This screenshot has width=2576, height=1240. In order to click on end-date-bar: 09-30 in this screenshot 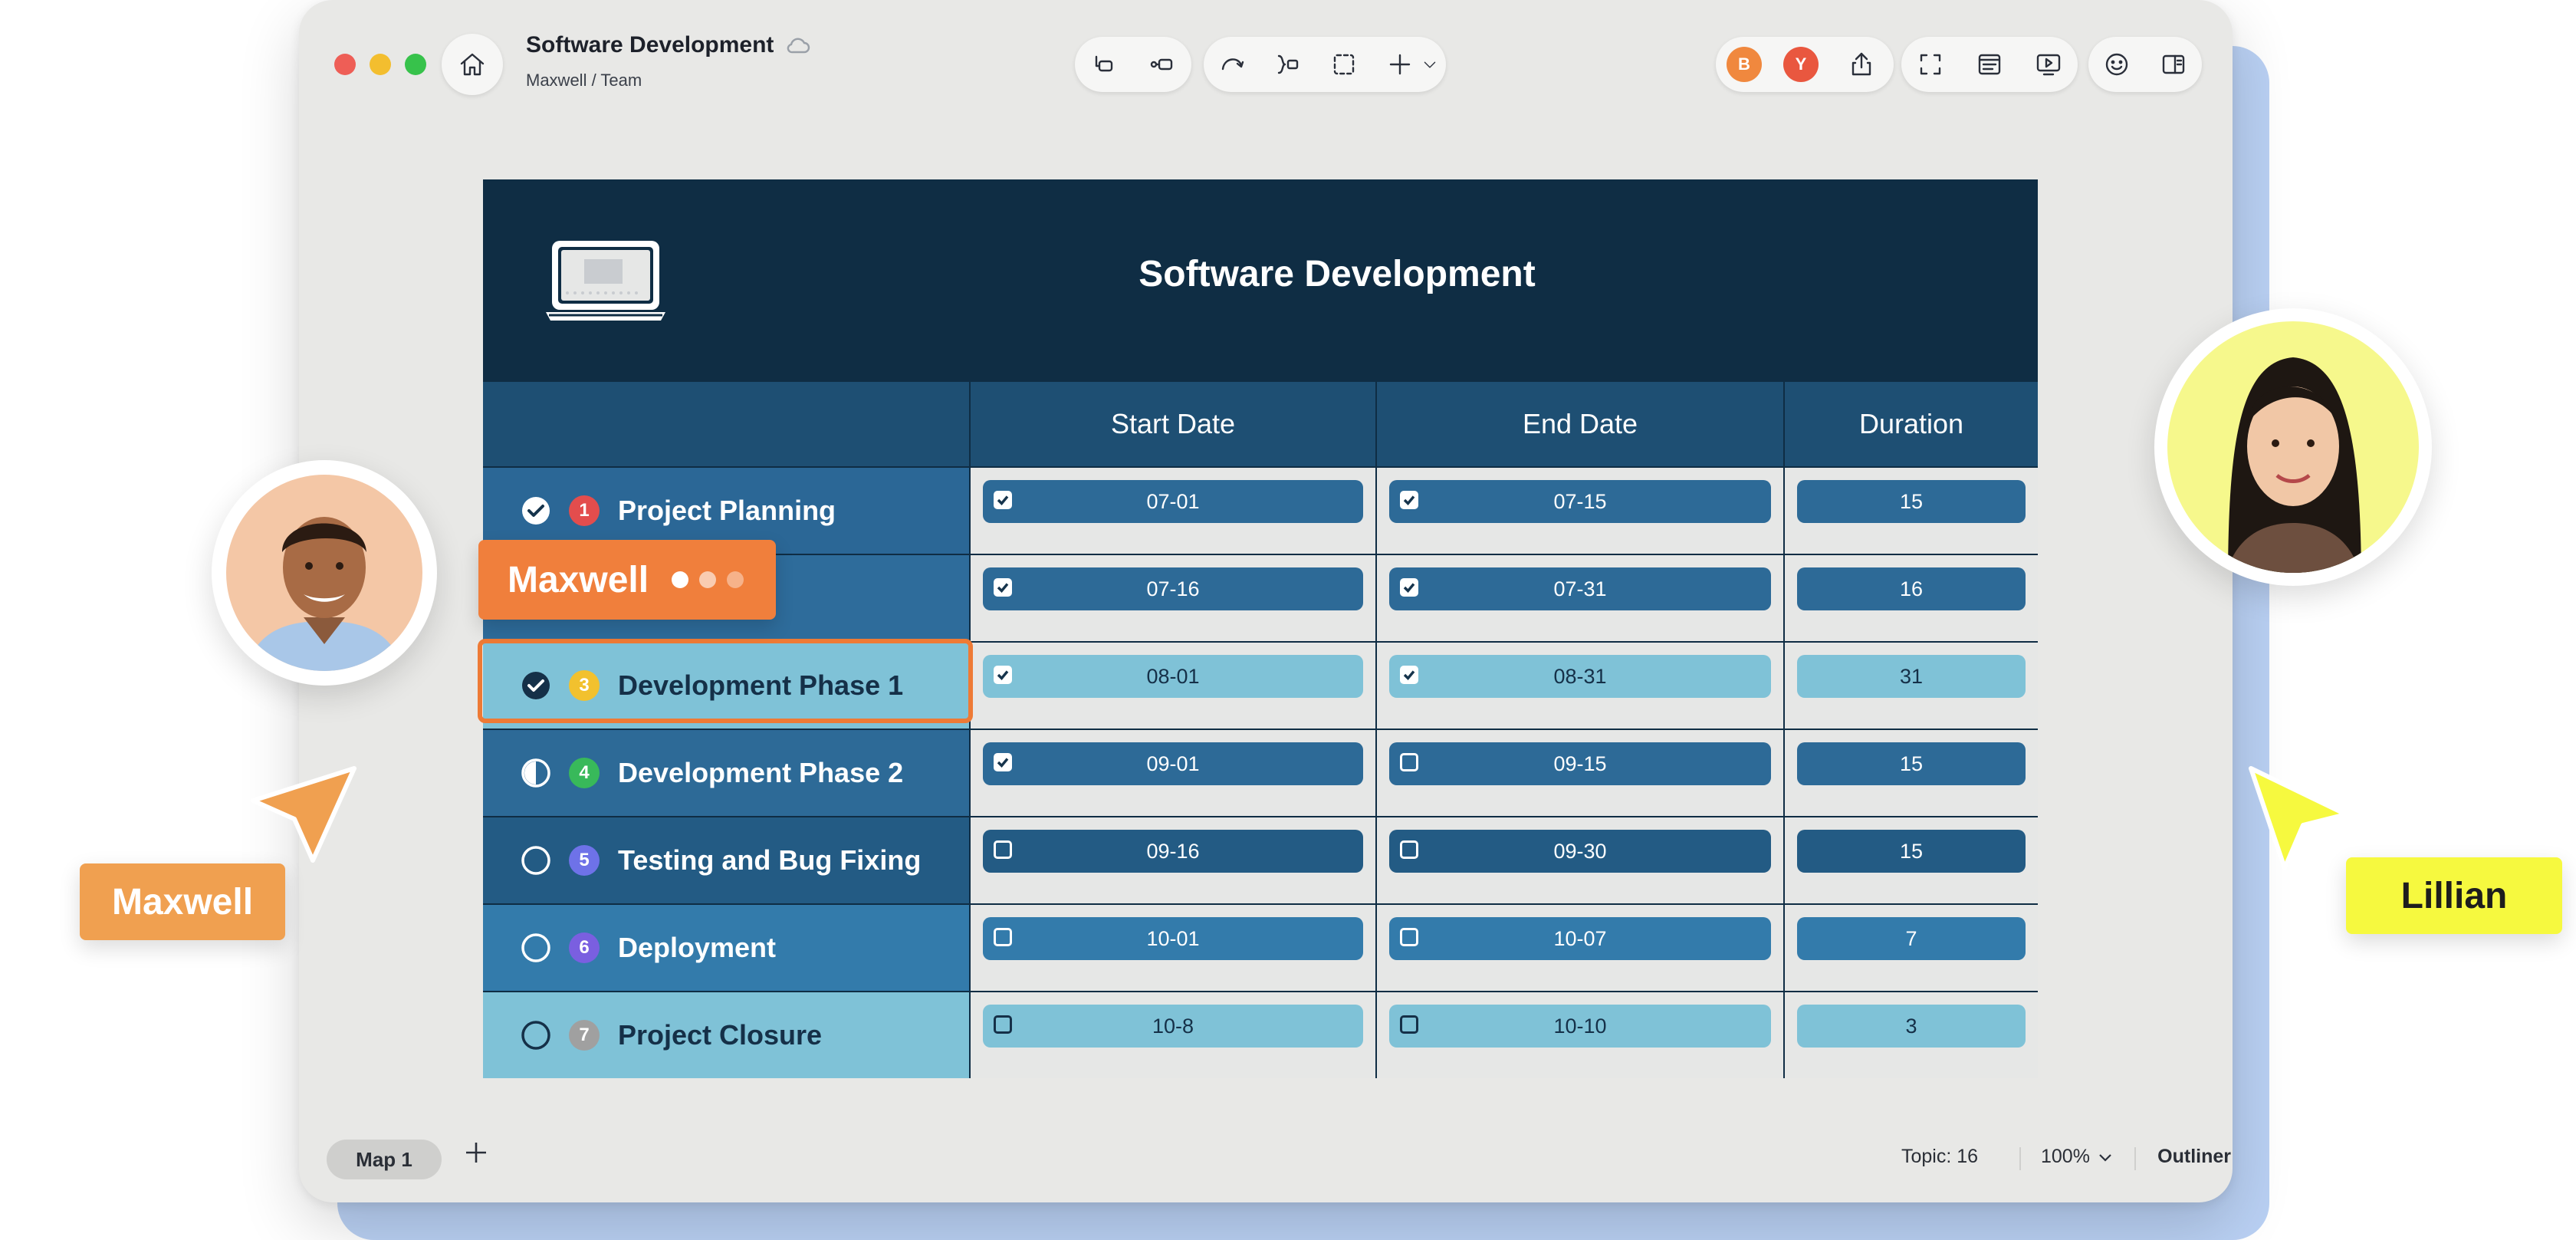, I will do `click(1580, 851)`.